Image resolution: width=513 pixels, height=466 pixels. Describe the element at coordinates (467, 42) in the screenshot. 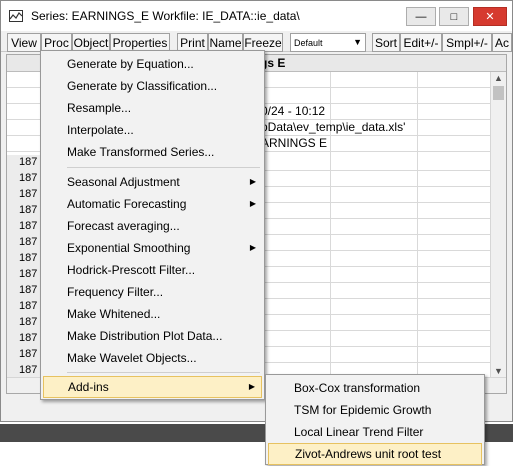

I see `smpl-toggle-button: Smpl+/-` at that location.